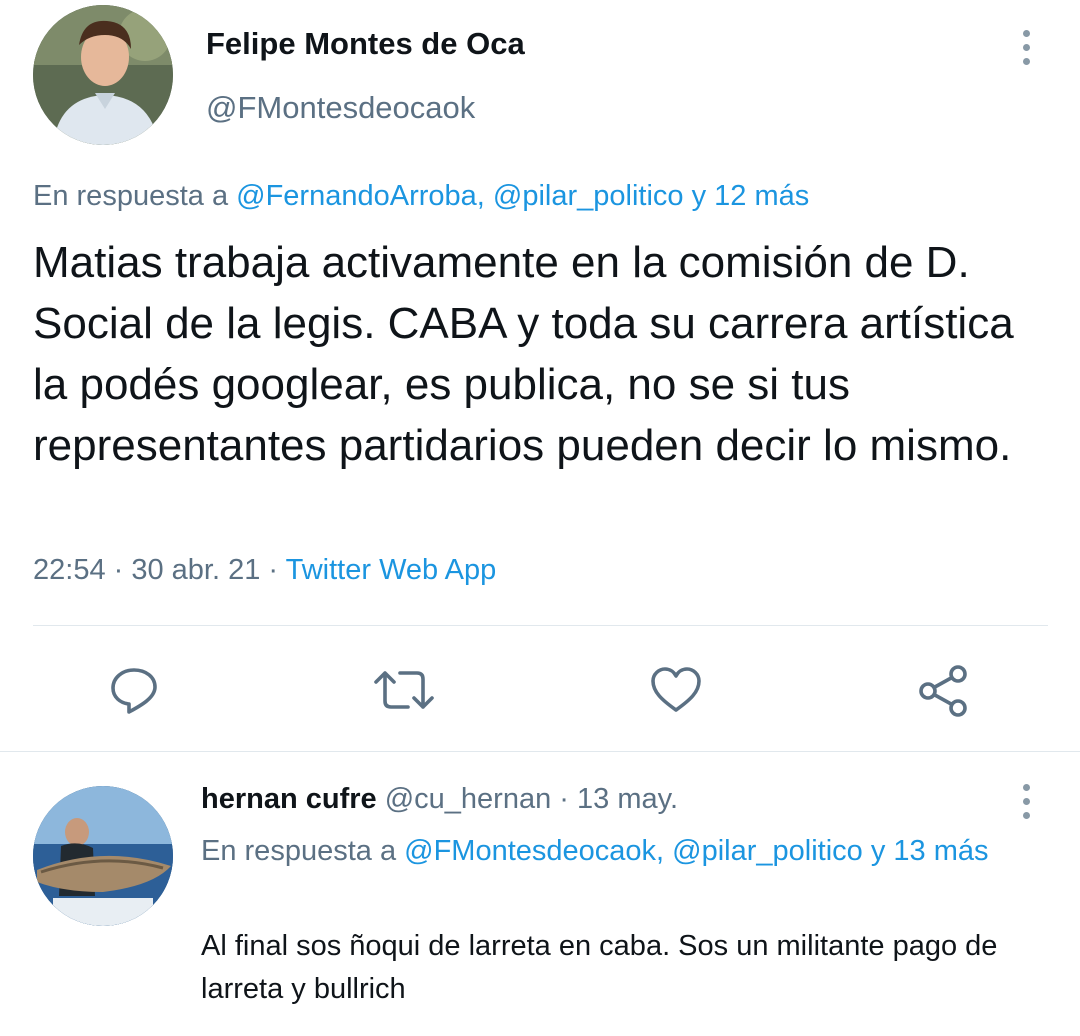  I want to click on tweet-meta: 22:54 · 30 abr. 21 · Twitter Web App, so click(264, 570).